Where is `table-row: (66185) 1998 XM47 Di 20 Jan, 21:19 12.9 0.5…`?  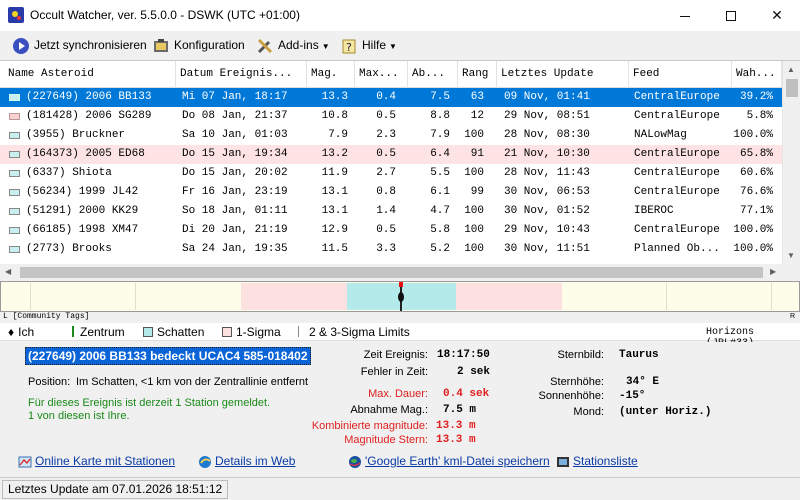
table-row: (66185) 1998 XM47 Di 20 Jan, 21:19 12.9 0.5… is located at coordinates (391, 230).